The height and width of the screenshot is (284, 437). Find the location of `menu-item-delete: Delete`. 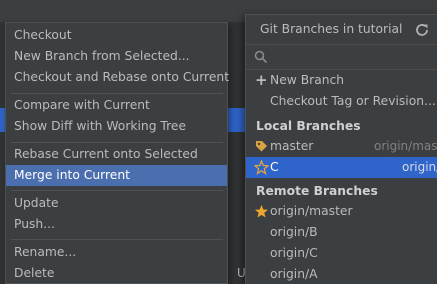

menu-item-delete: Delete is located at coordinates (116, 273).